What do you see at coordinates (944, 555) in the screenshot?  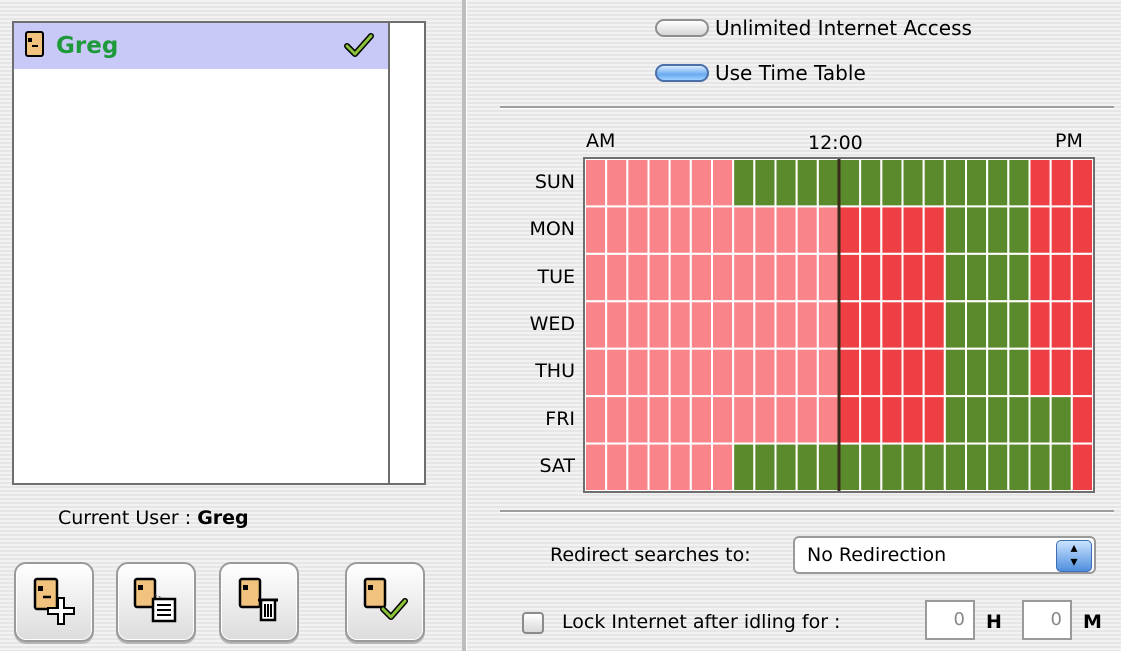 I see `redirect-select: No Redirection ▴ ▾` at bounding box center [944, 555].